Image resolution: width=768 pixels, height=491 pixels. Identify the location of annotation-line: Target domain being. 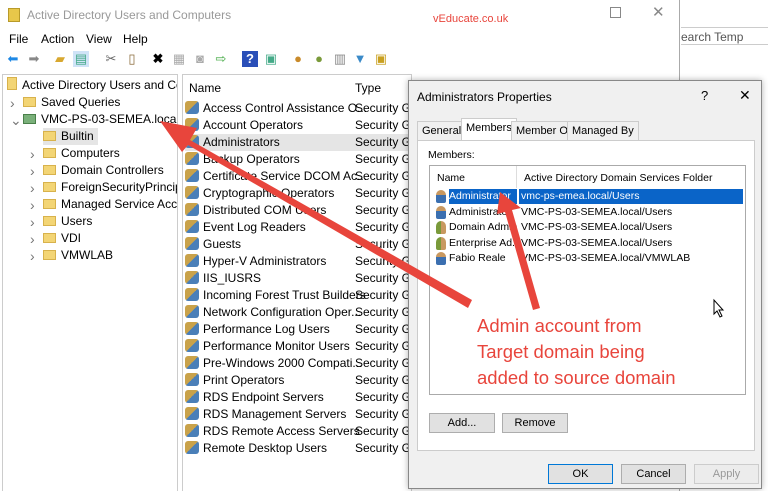
(561, 351).